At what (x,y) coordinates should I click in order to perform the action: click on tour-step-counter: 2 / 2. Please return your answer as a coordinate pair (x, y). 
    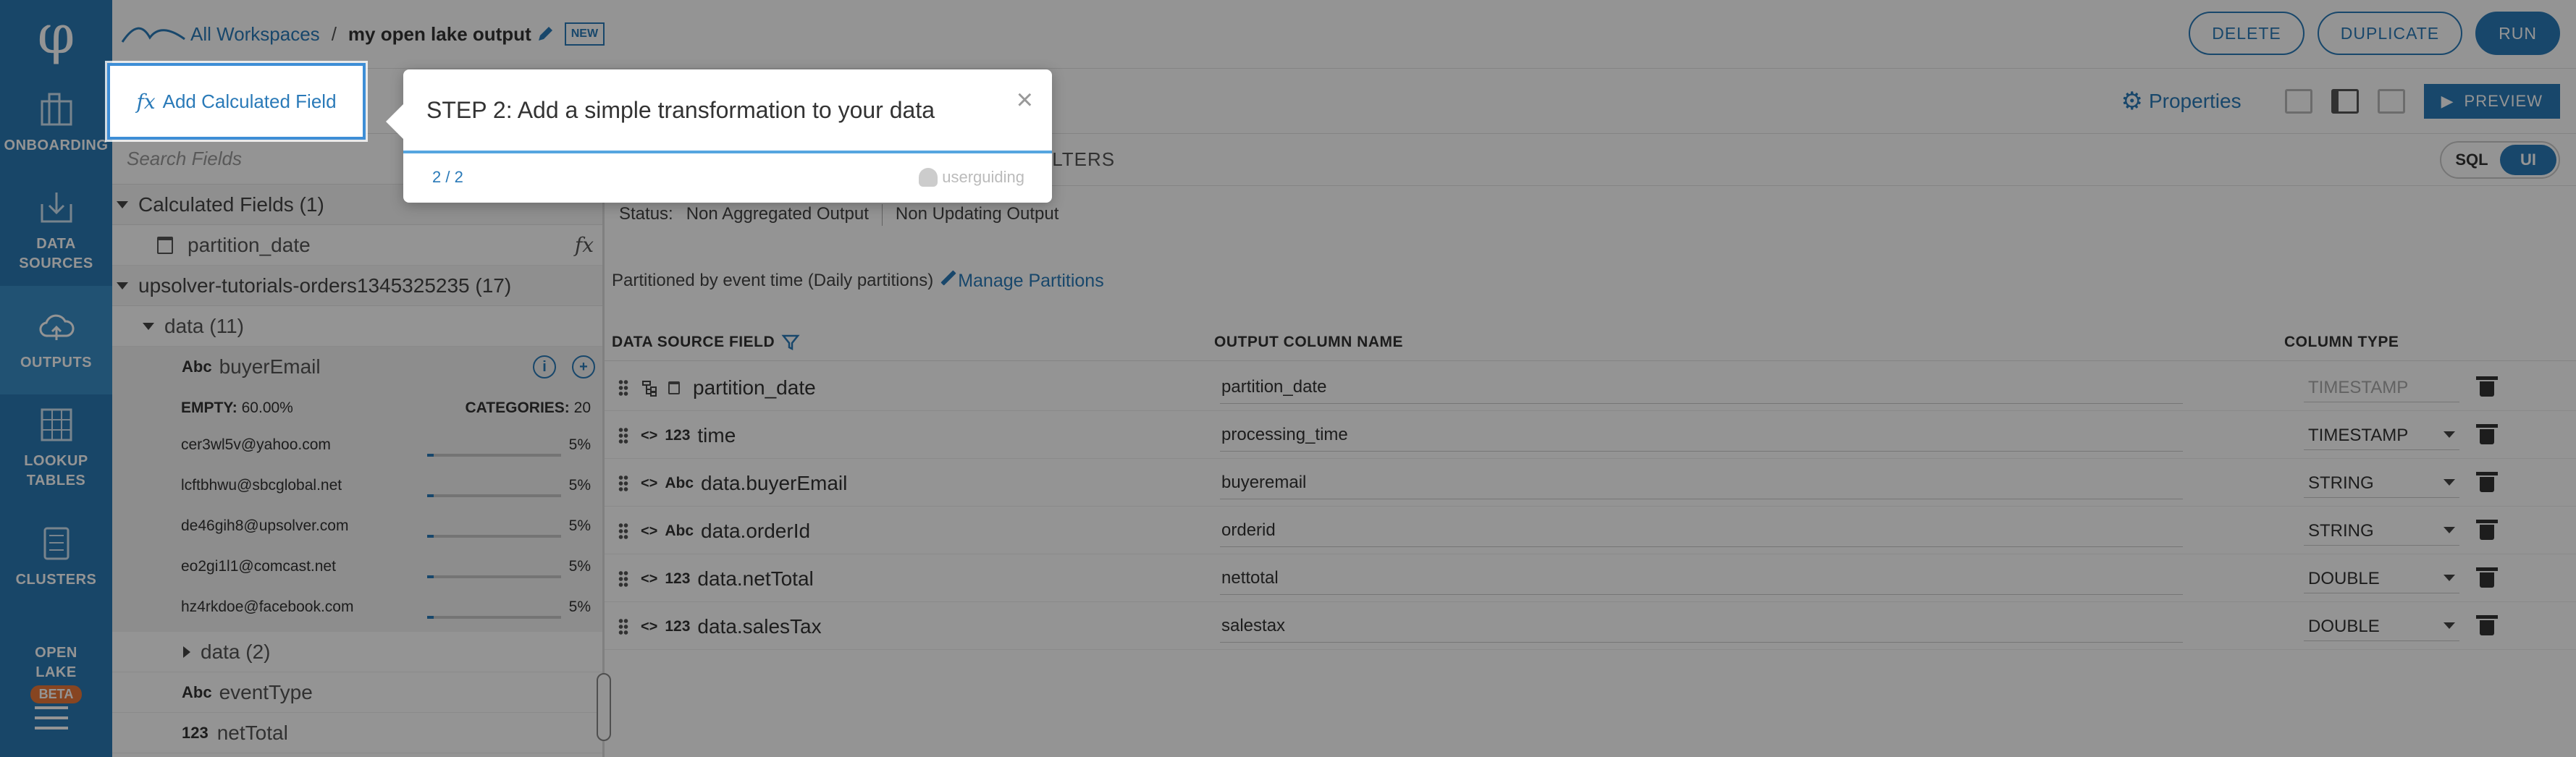
    Looking at the image, I should click on (447, 177).